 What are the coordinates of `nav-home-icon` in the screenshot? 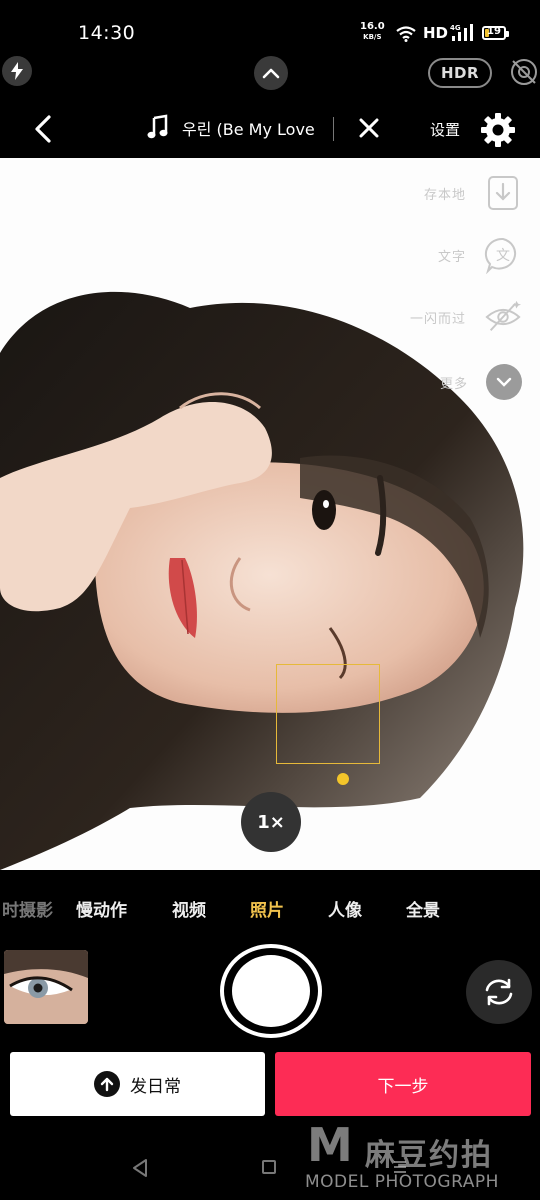 It's located at (269, 1167).